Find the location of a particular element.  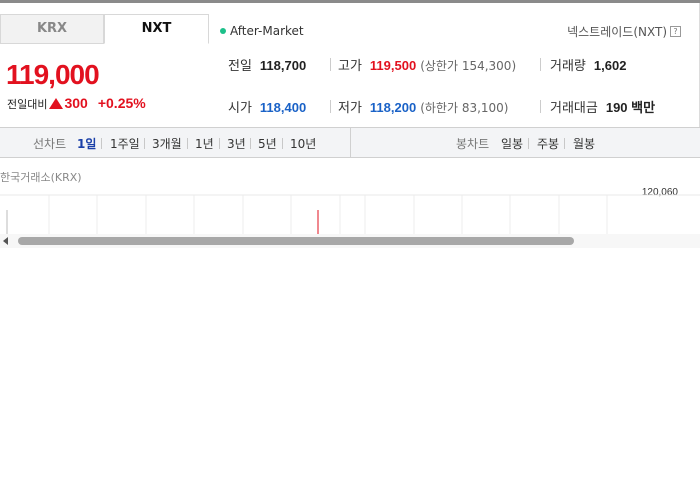

chart-period-toolbar: 선차트 1일 1주일 3개월 1년 3년 5년 10년 봉차트 일봉 주봉 월봉 is located at coordinates (350, 142).